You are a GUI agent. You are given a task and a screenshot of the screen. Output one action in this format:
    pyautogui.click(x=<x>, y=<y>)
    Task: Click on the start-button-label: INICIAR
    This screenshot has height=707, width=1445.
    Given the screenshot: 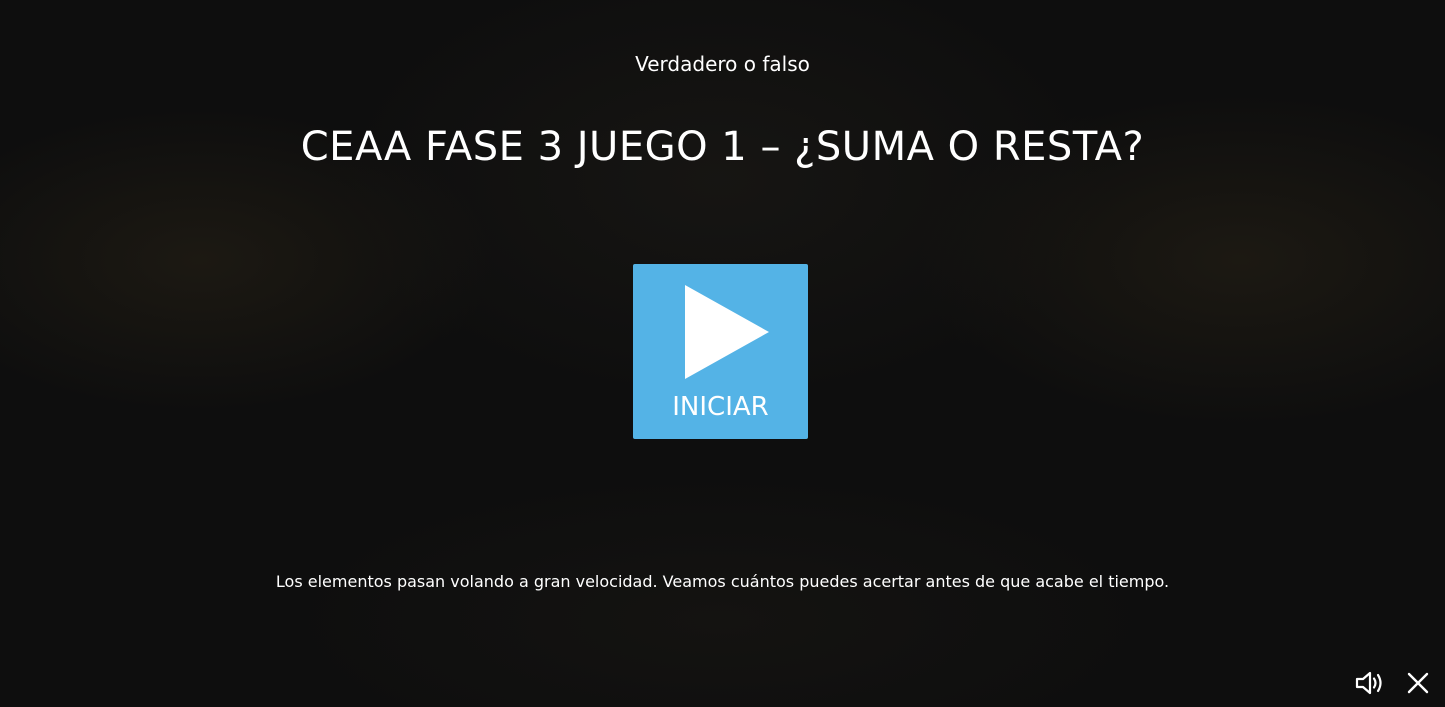 What is the action you would take?
    pyautogui.click(x=720, y=407)
    